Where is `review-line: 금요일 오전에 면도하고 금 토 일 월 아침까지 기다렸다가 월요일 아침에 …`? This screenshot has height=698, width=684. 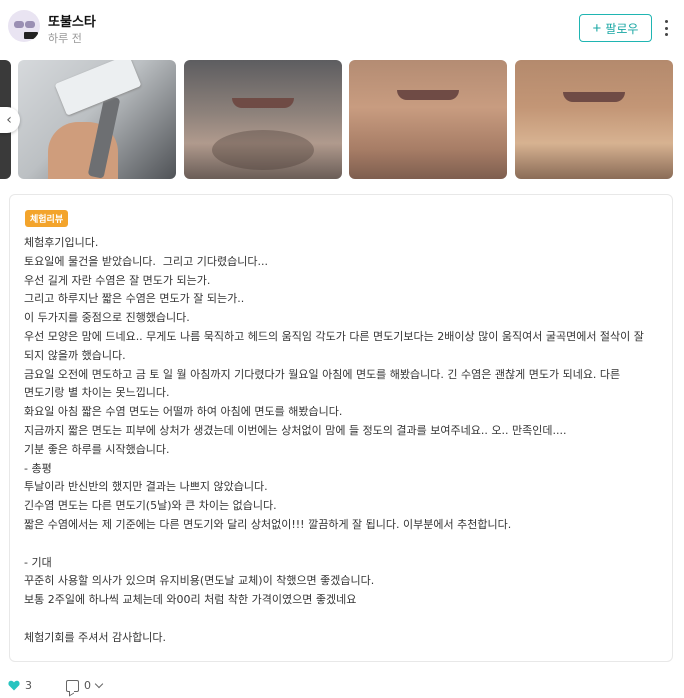
review-line: 금요일 오전에 면도하고 금 토 일 월 아침까지 기다렸다가 월요일 아침에 … is located at coordinates (324, 383).